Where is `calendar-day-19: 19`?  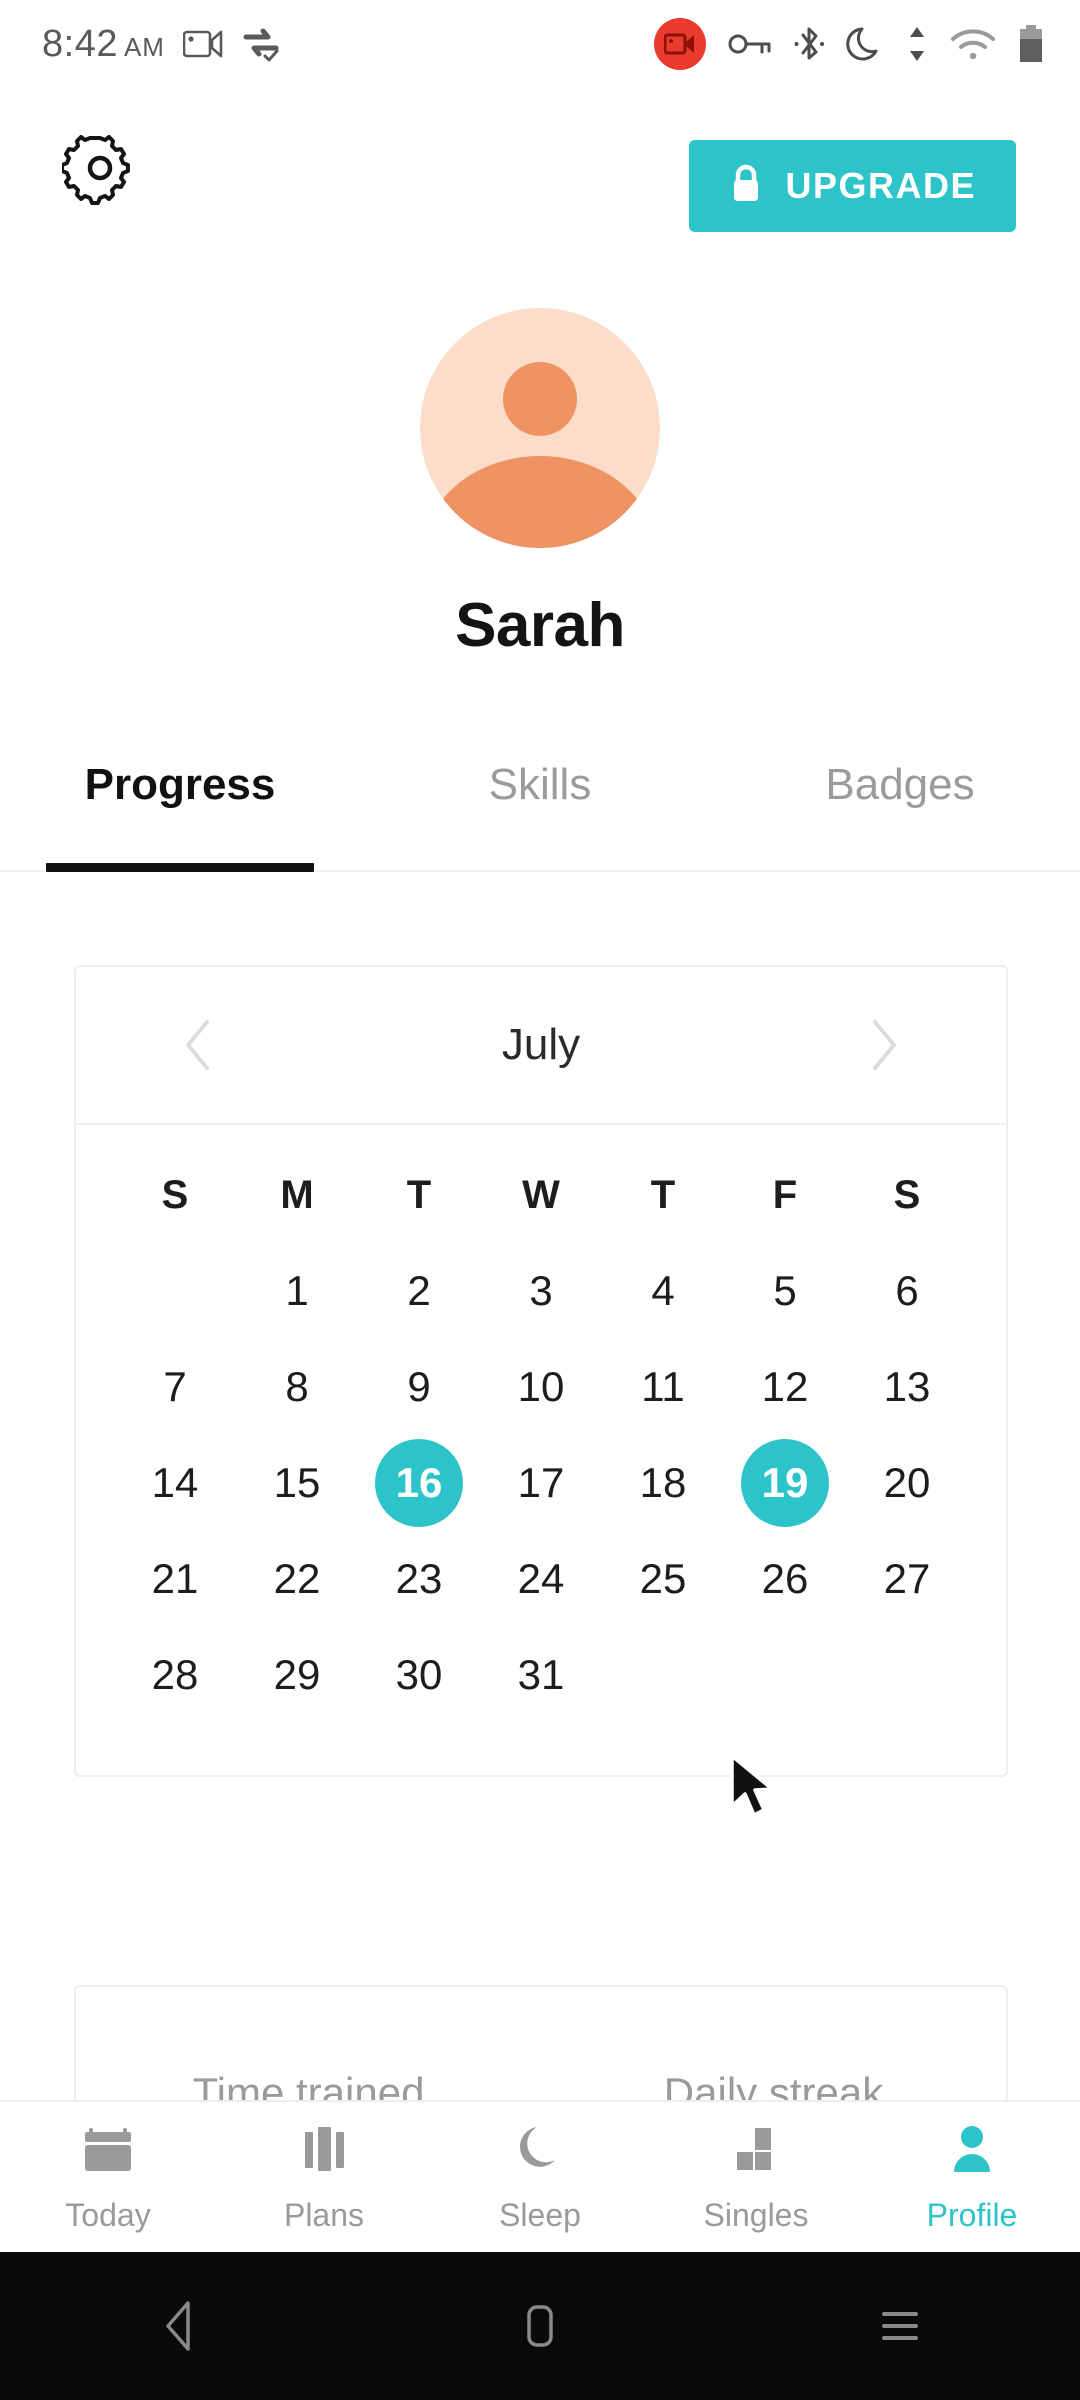
calendar-day-19: 19 is located at coordinates (785, 1483).